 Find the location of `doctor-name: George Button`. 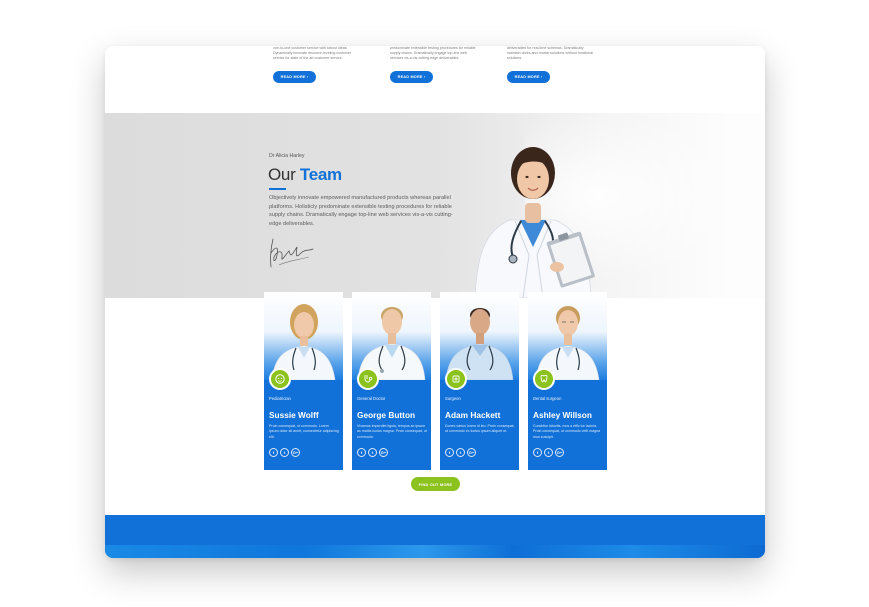

doctor-name: George Button is located at coordinates (386, 415).